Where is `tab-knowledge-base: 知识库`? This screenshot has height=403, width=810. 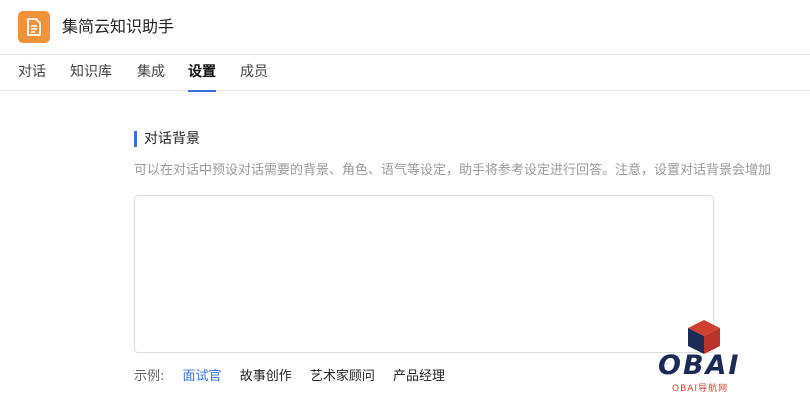
tab-knowledge-base: 知识库 is located at coordinates (91, 73).